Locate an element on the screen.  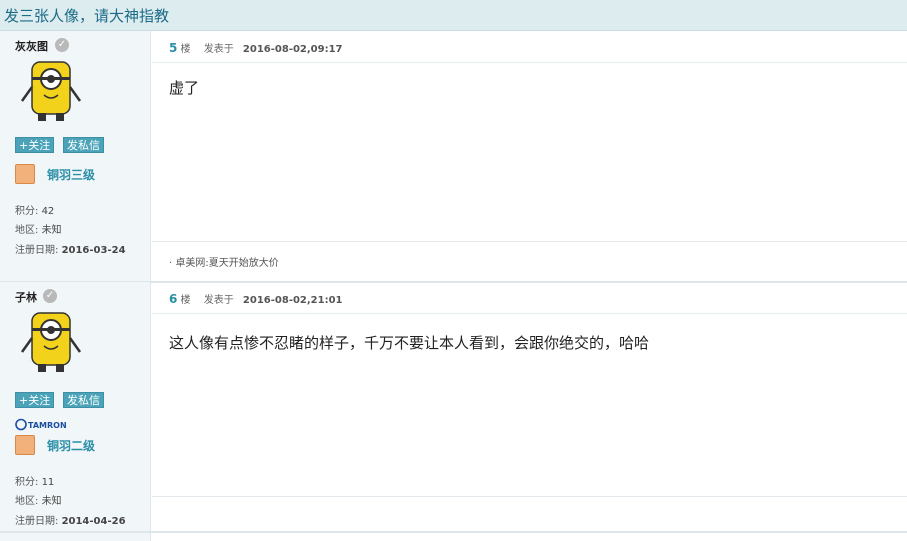
floor-number: 6 is located at coordinates (173, 299).